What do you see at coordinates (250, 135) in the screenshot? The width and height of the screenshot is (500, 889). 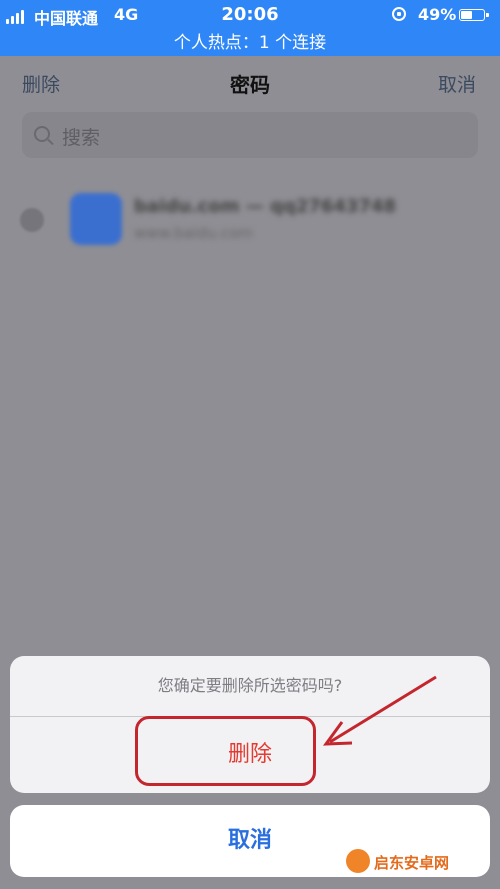 I see `search-input: 搜索` at bounding box center [250, 135].